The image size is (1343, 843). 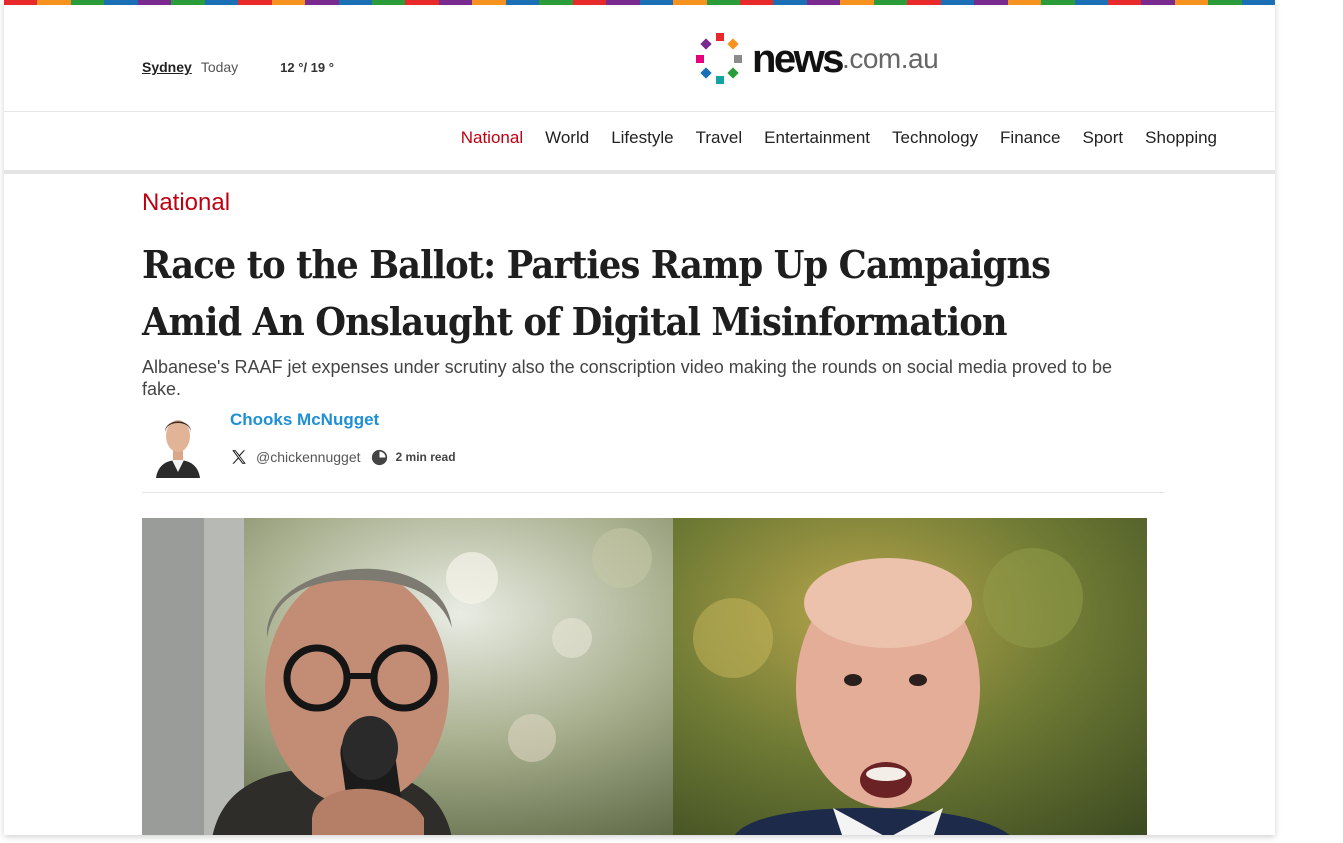 I want to click on nav-item-lifestyle: Lifestyle, so click(x=642, y=138).